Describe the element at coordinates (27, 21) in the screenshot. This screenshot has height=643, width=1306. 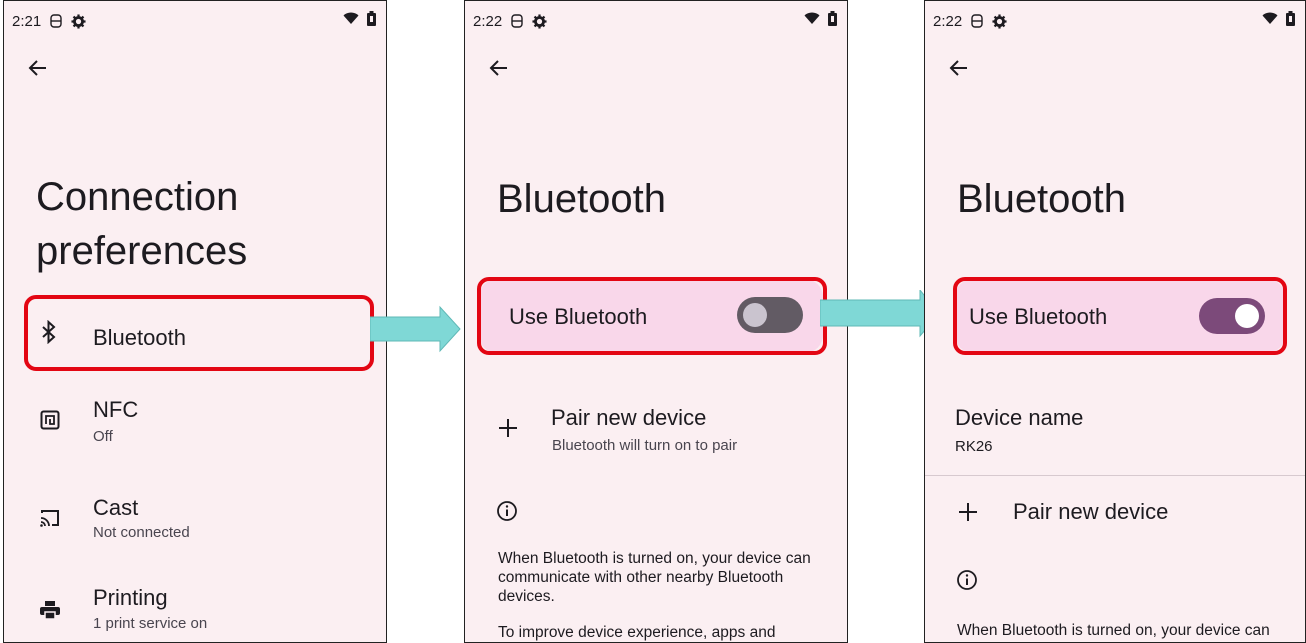
I see `status-time: 2:21` at that location.